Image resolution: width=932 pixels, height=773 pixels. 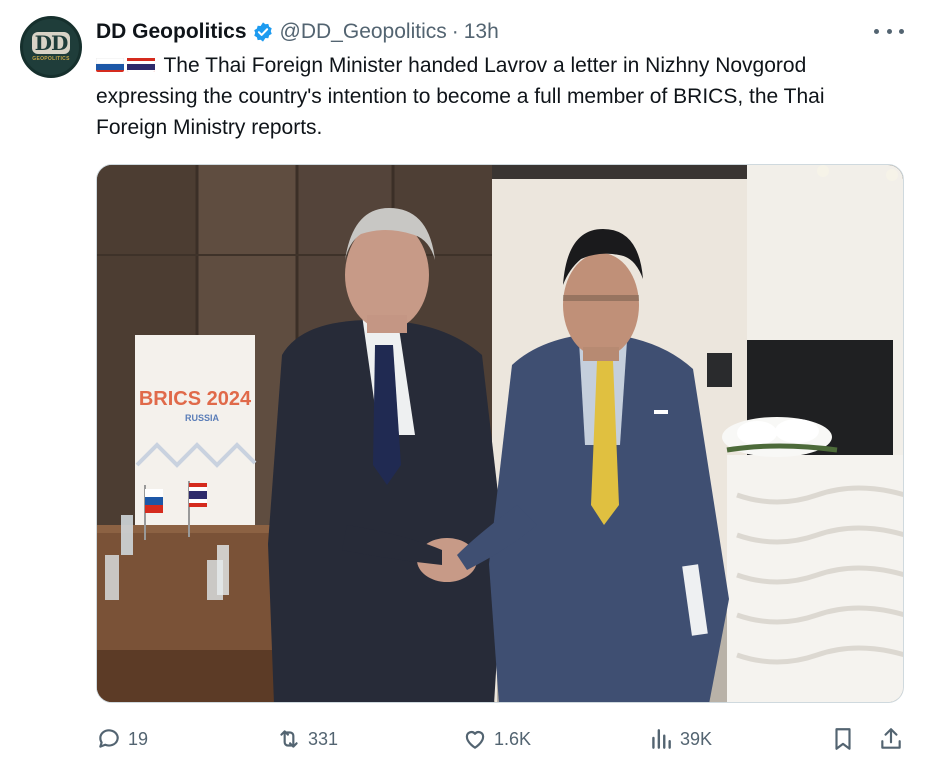 What do you see at coordinates (307, 739) in the screenshot?
I see `retweet-button: 331` at bounding box center [307, 739].